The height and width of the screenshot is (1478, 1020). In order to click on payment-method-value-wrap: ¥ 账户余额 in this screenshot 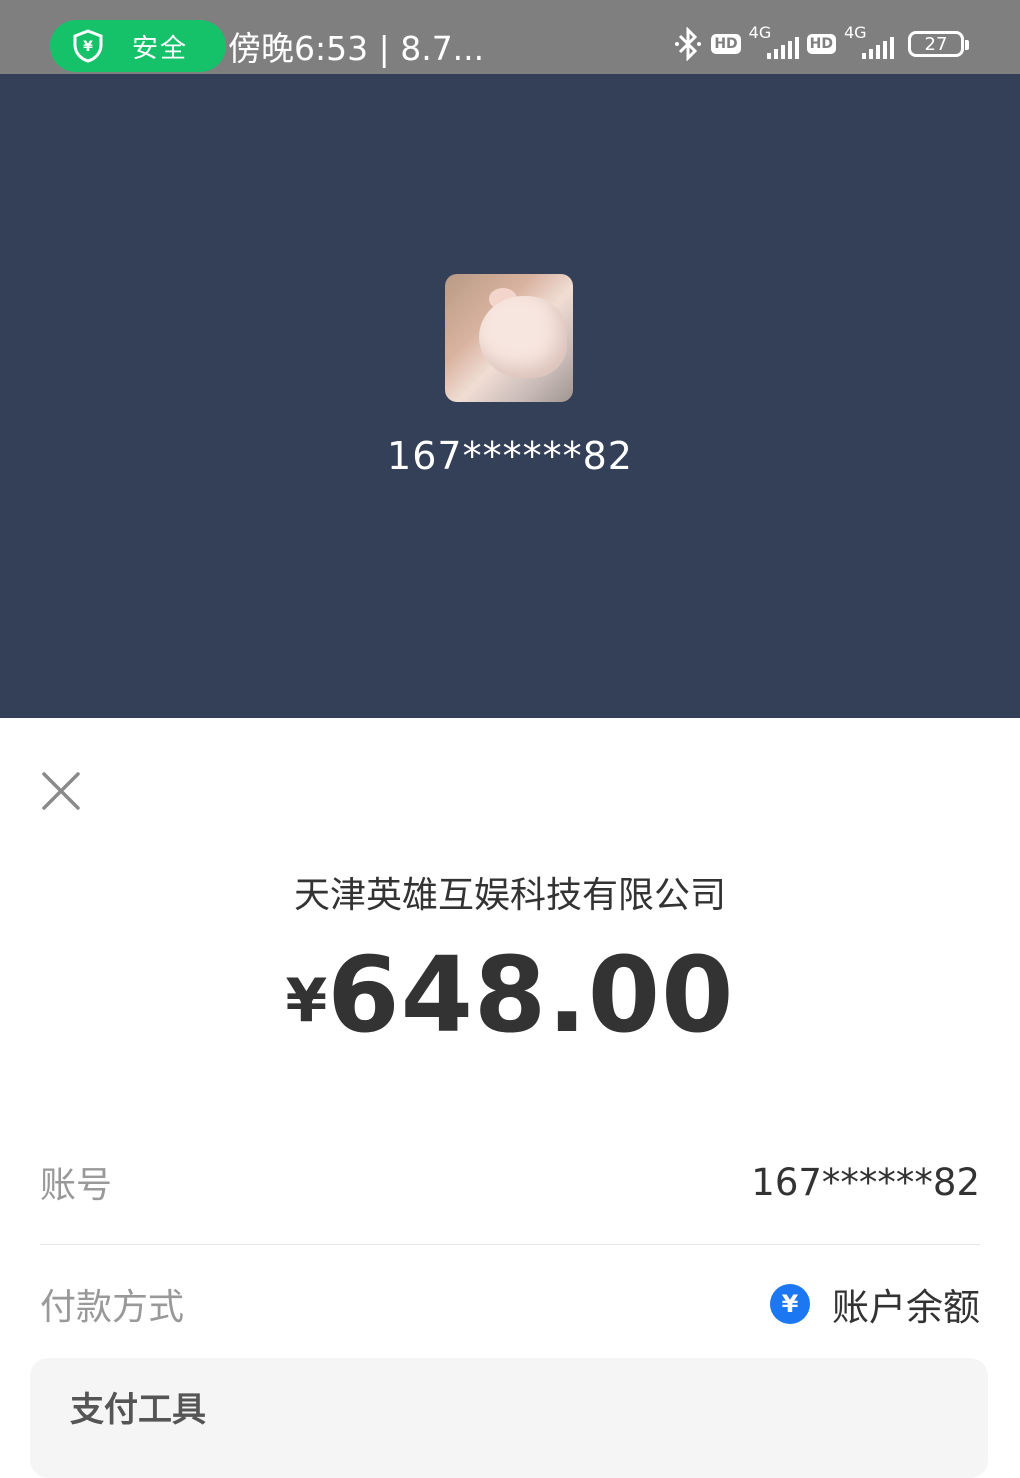, I will do `click(875, 1304)`.